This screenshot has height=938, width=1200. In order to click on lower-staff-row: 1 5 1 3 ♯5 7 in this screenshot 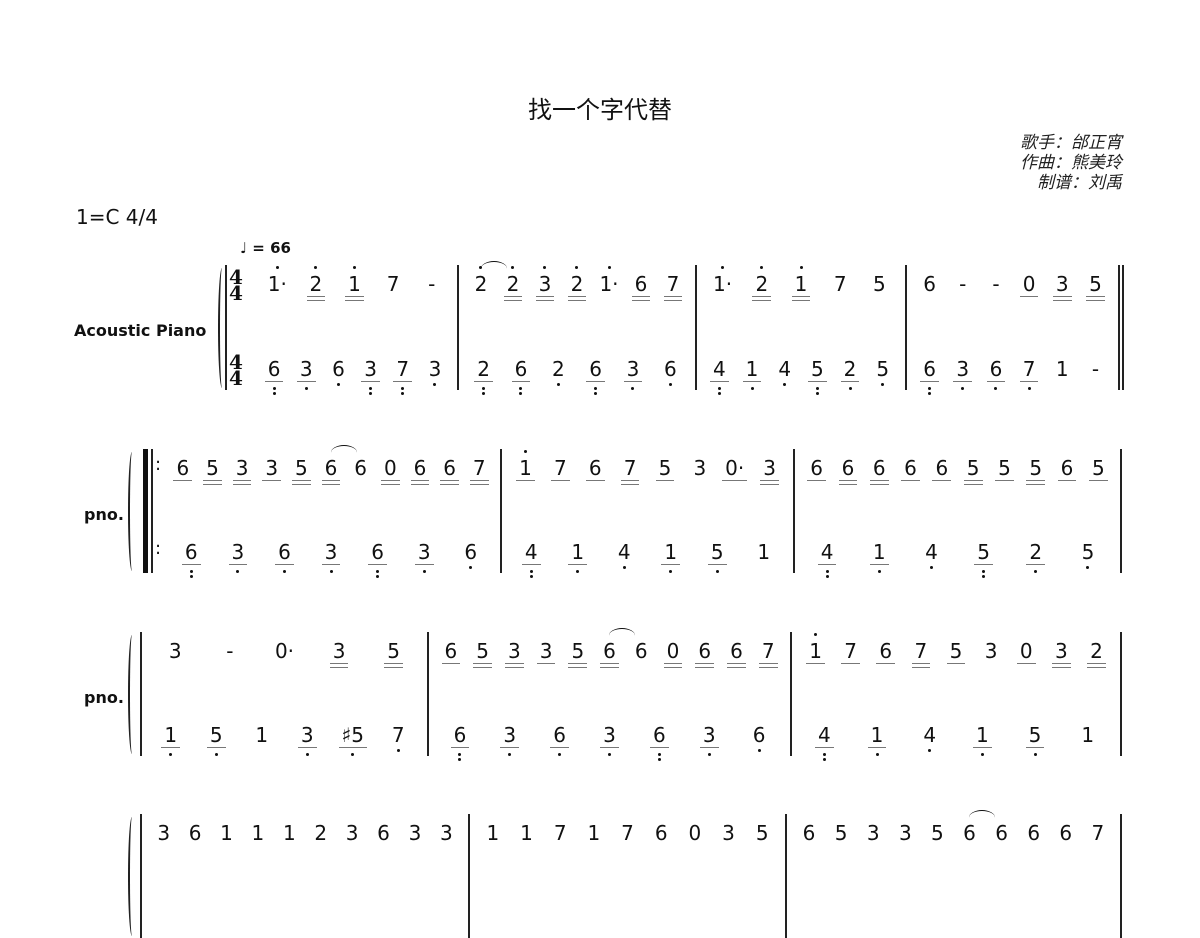, I will do `click(284, 744)`.